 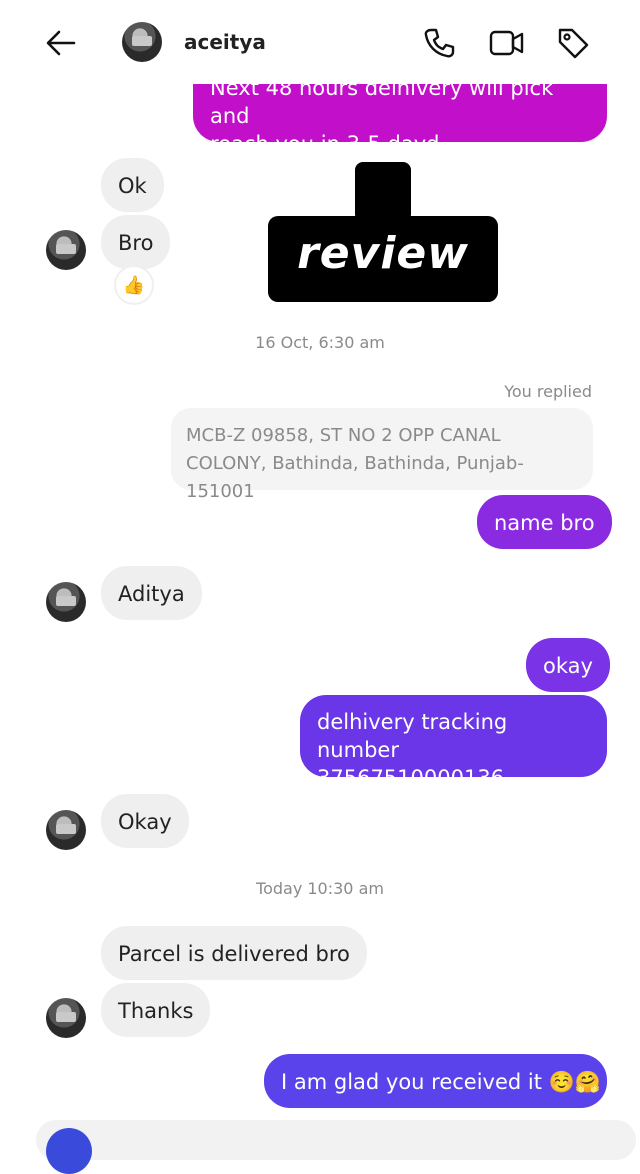 I want to click on back-button, so click(x=61, y=43).